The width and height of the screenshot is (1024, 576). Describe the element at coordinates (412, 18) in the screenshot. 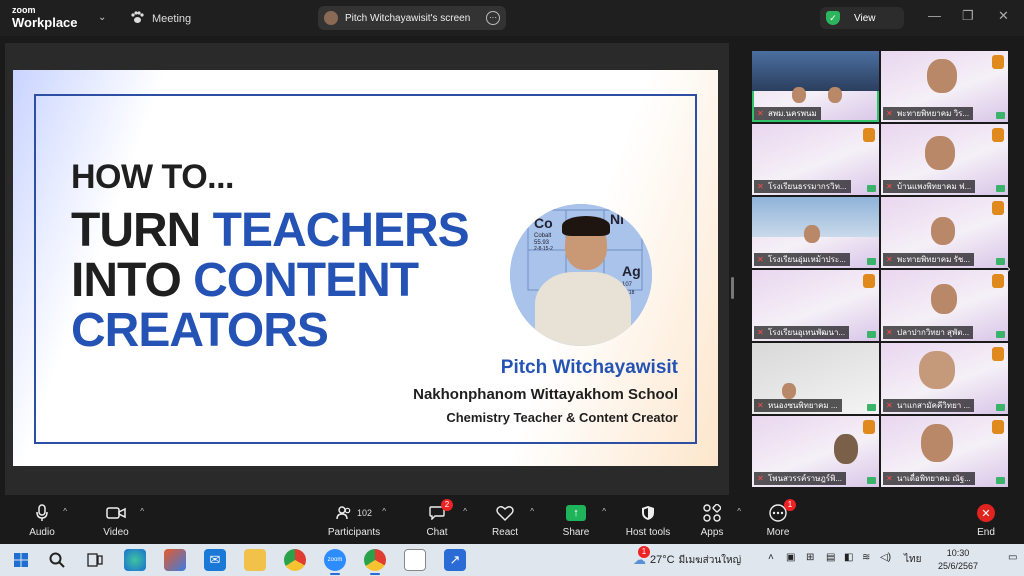

I see `screen-share-pill: Pitch Witchayawisit's screen ···` at that location.